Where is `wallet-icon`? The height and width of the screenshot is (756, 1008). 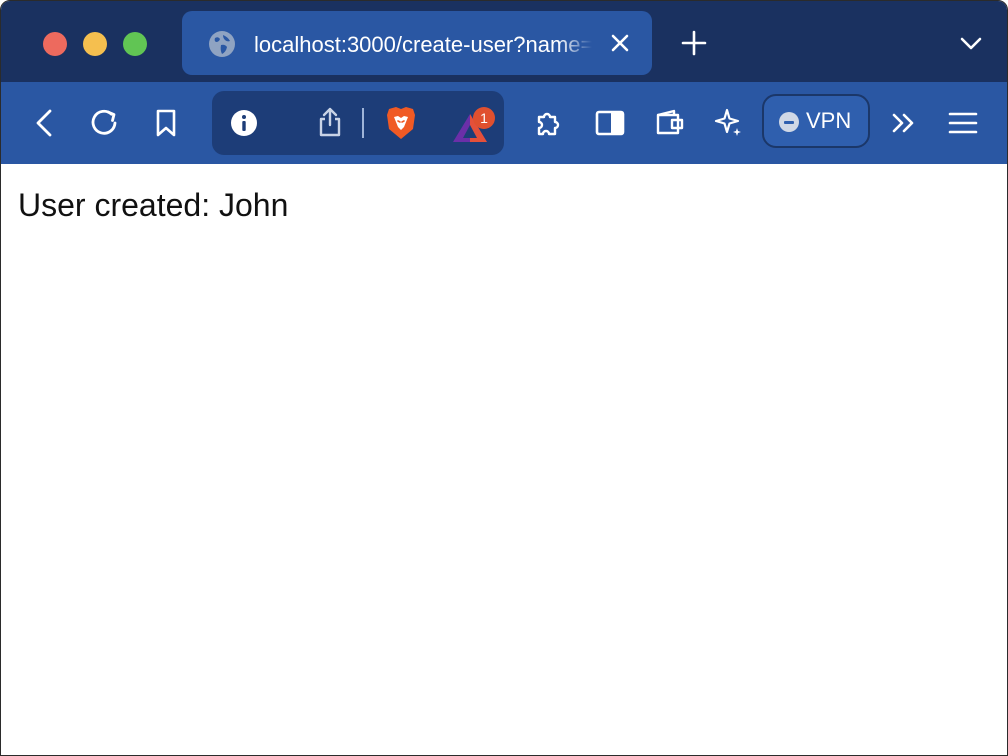 wallet-icon is located at coordinates (670, 123).